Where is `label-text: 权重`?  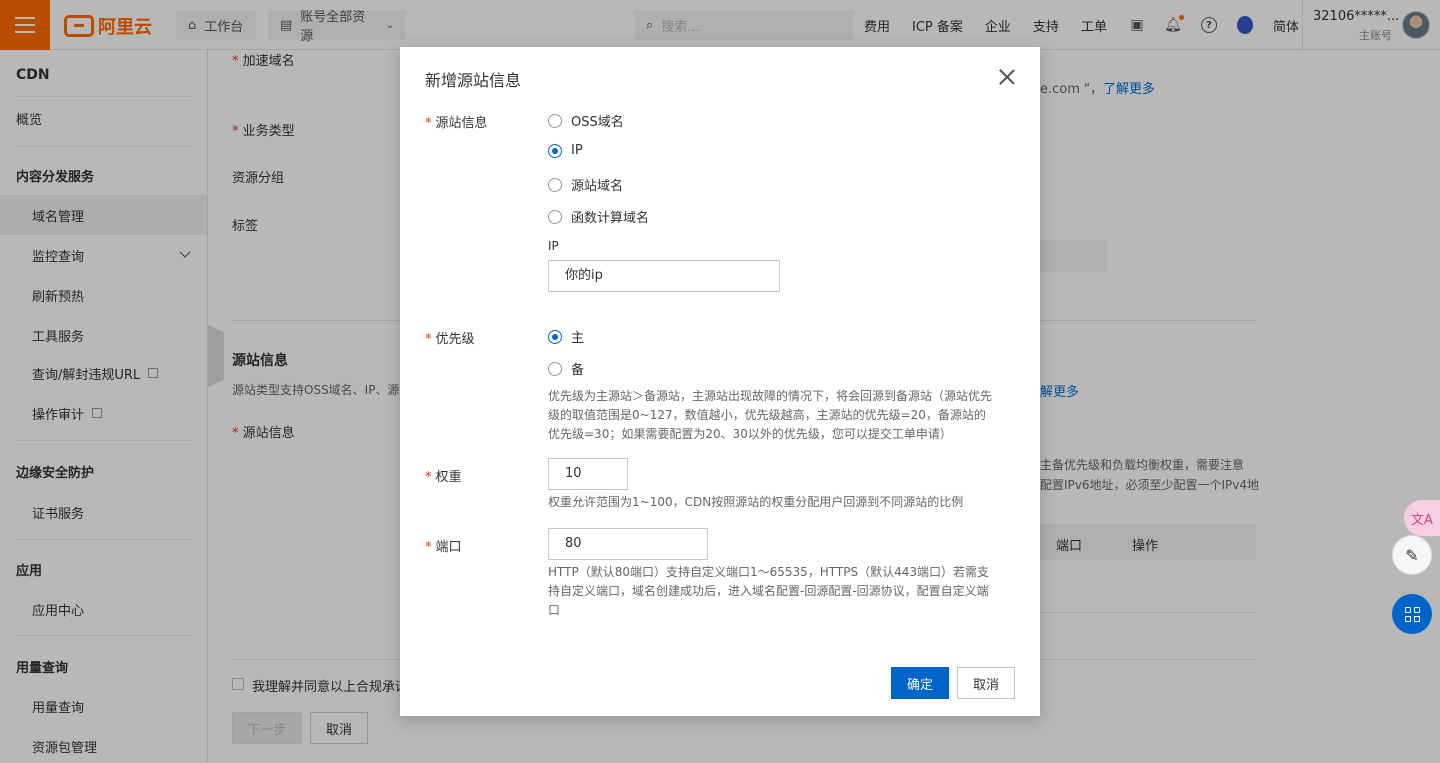 label-text: 权重 is located at coordinates (448, 477).